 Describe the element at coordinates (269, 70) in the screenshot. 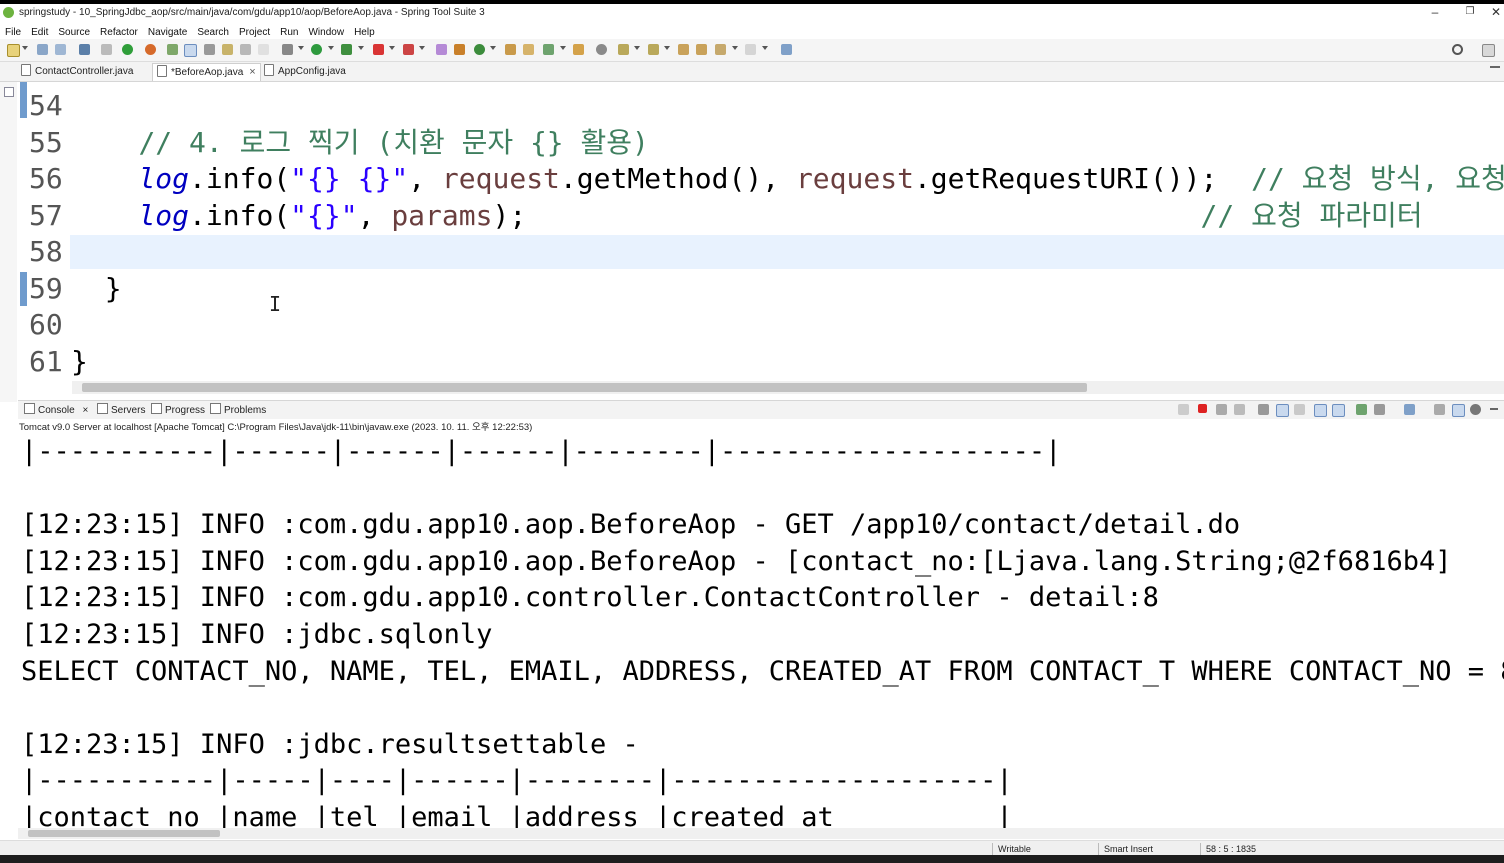

I see `java-file-icon` at that location.